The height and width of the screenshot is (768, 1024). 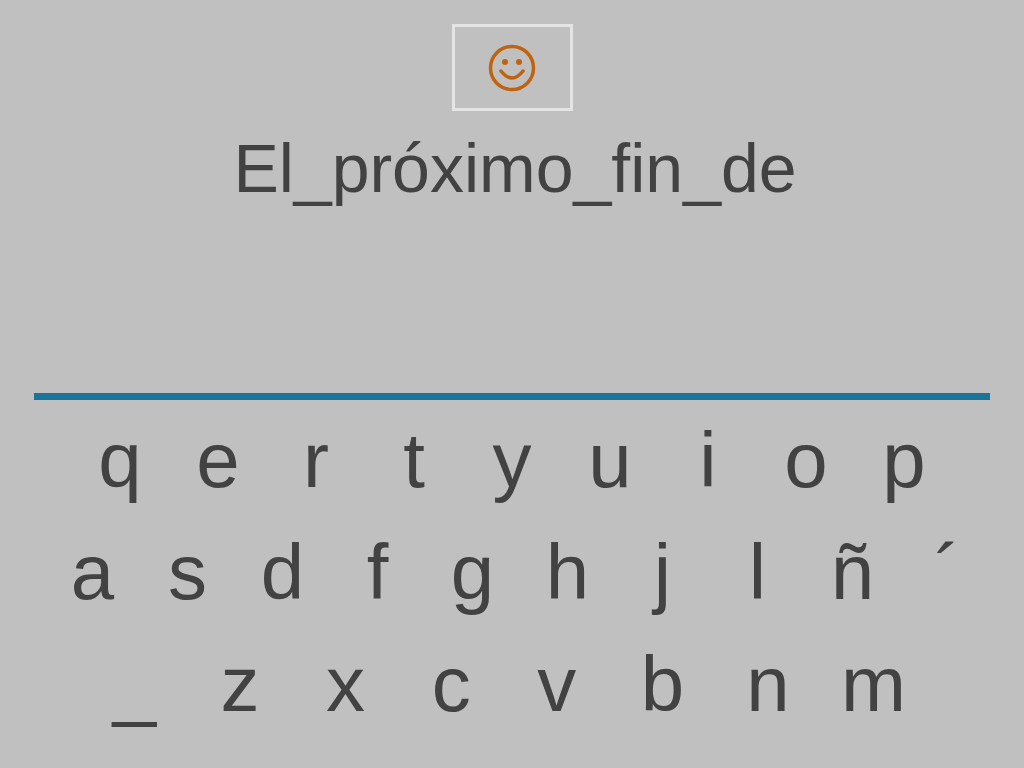 I want to click on letter-key: n, so click(x=768, y=684).